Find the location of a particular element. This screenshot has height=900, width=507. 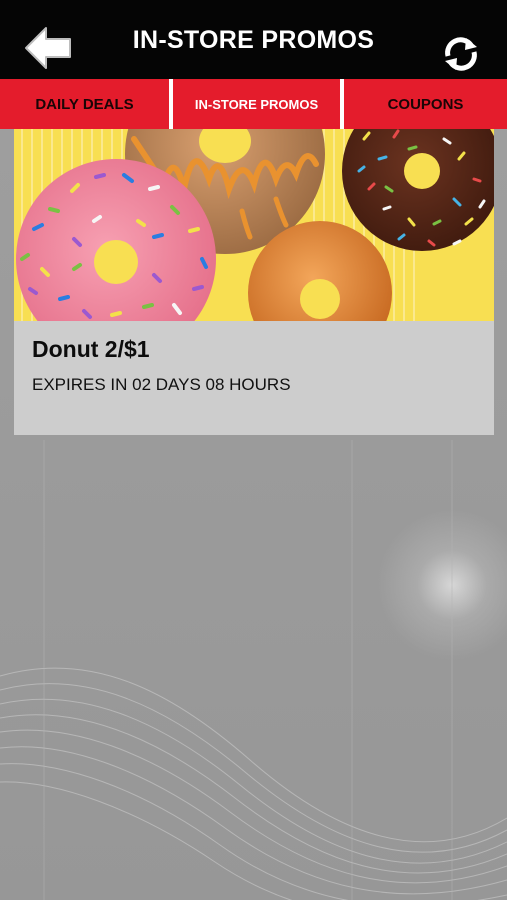

app-header: IN-STORE PROMOS is located at coordinates (253, 39).